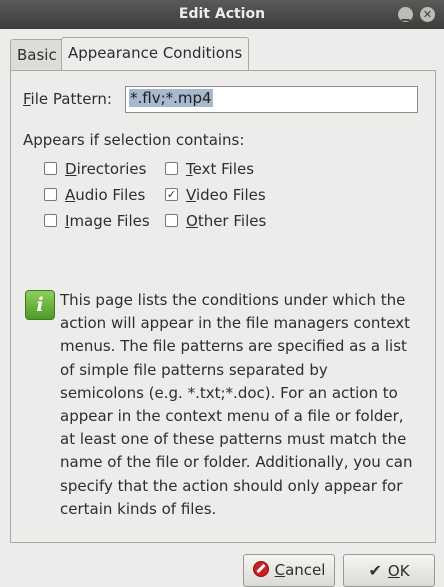 This screenshot has height=587, width=444. Describe the element at coordinates (67, 99) in the screenshot. I see `file-pattern-label: File Pattern:` at that location.